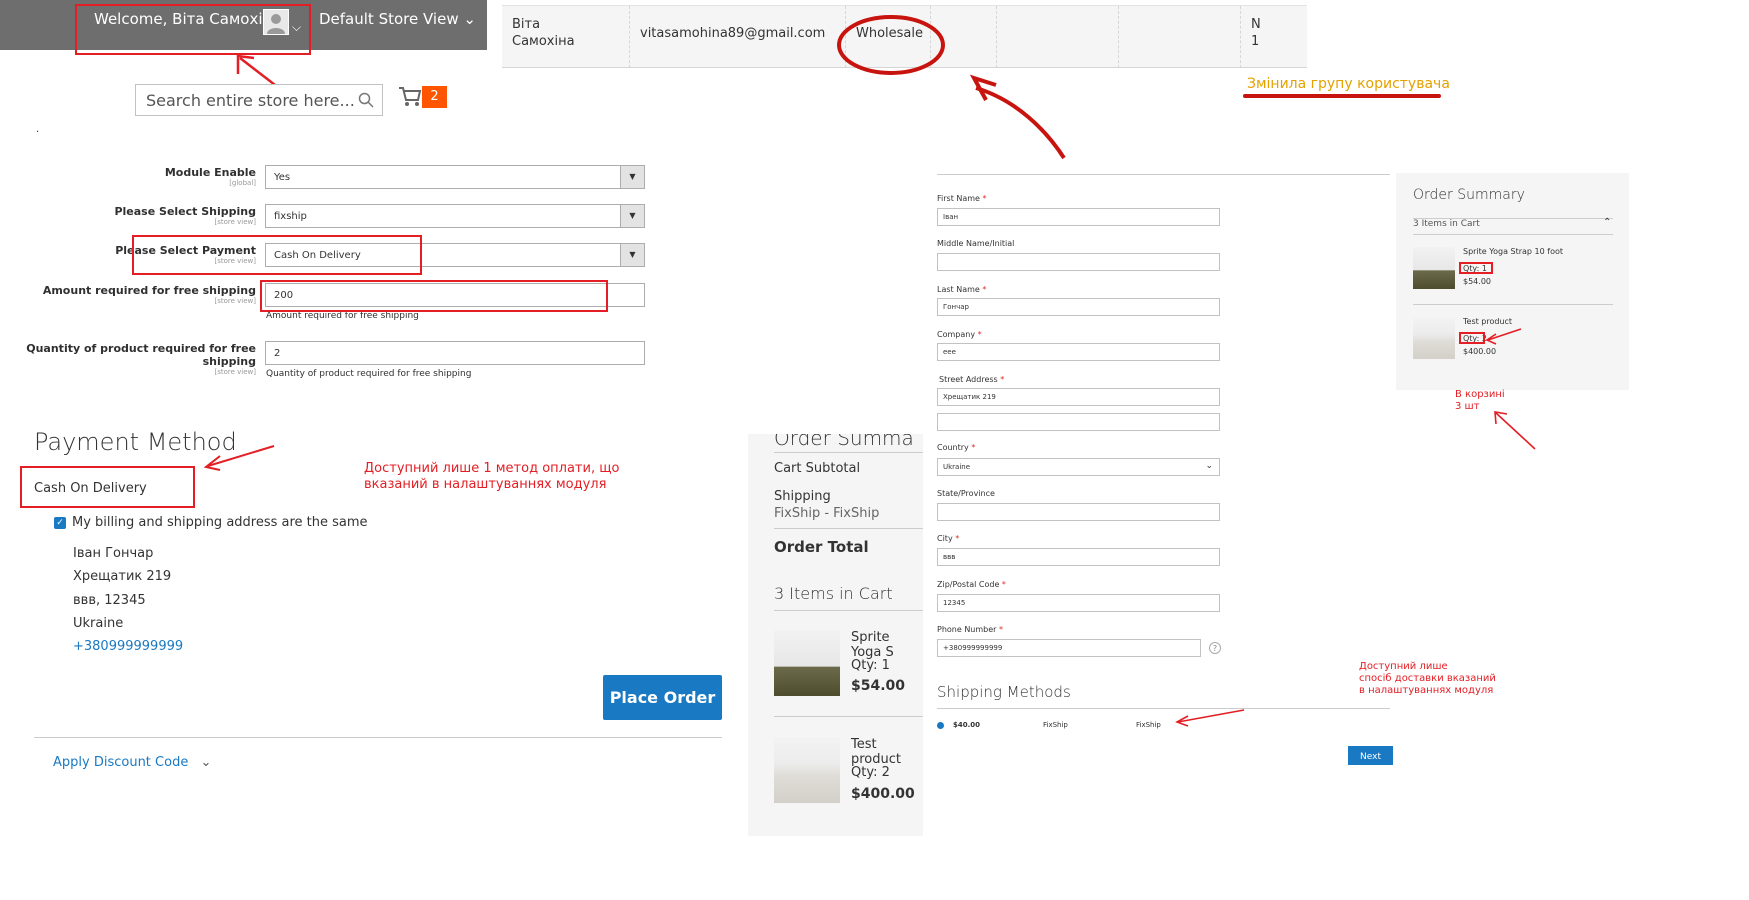 This screenshot has width=1749, height=900. Describe the element at coordinates (970, 629) in the screenshot. I see `label-phone: Phone Number *` at that location.